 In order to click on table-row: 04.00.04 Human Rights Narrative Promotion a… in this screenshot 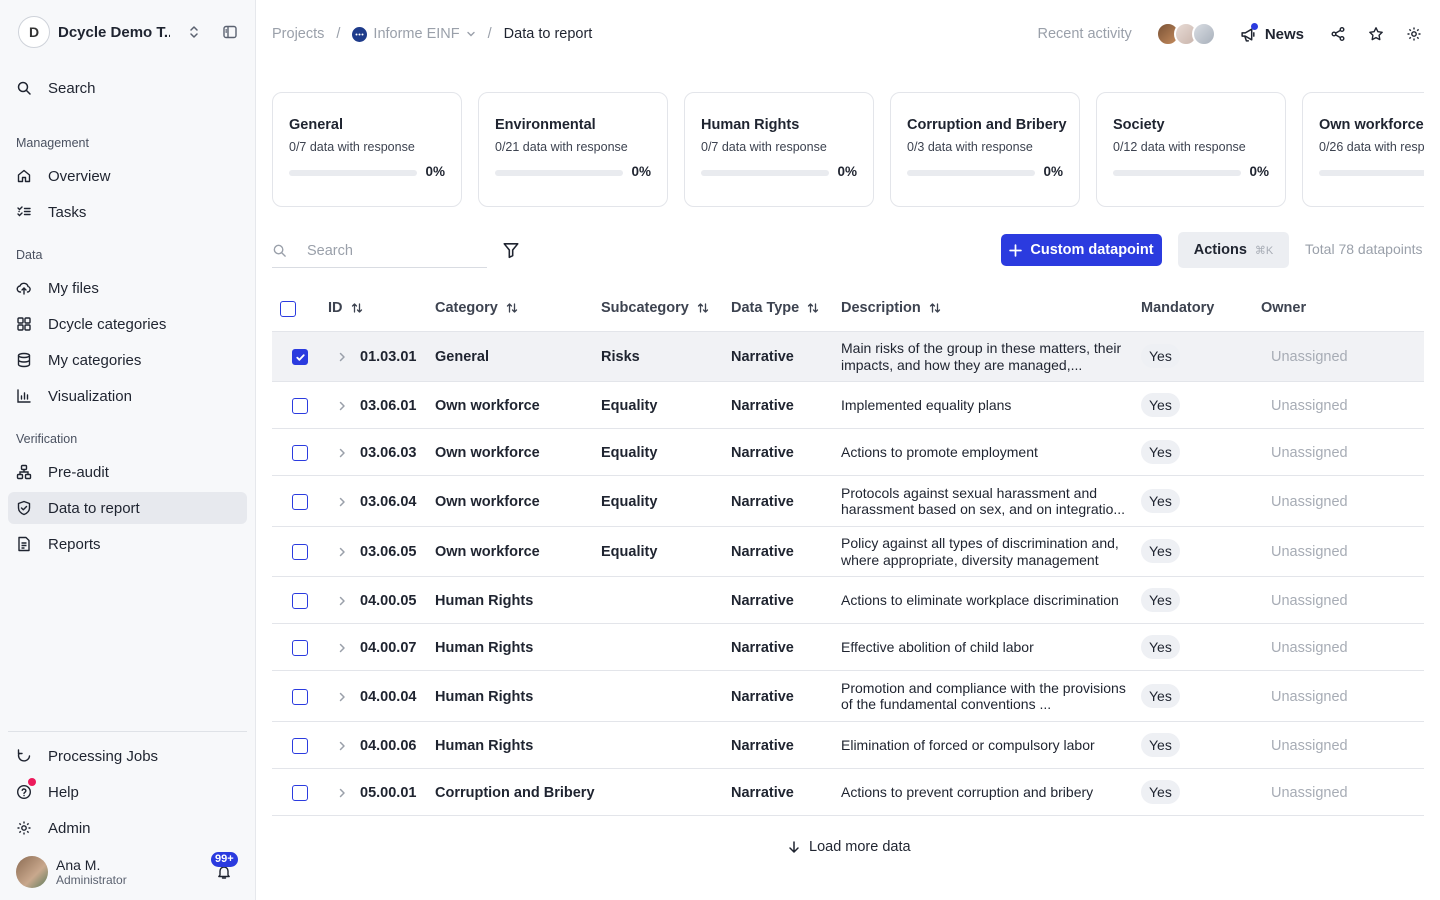, I will do `click(848, 696)`.